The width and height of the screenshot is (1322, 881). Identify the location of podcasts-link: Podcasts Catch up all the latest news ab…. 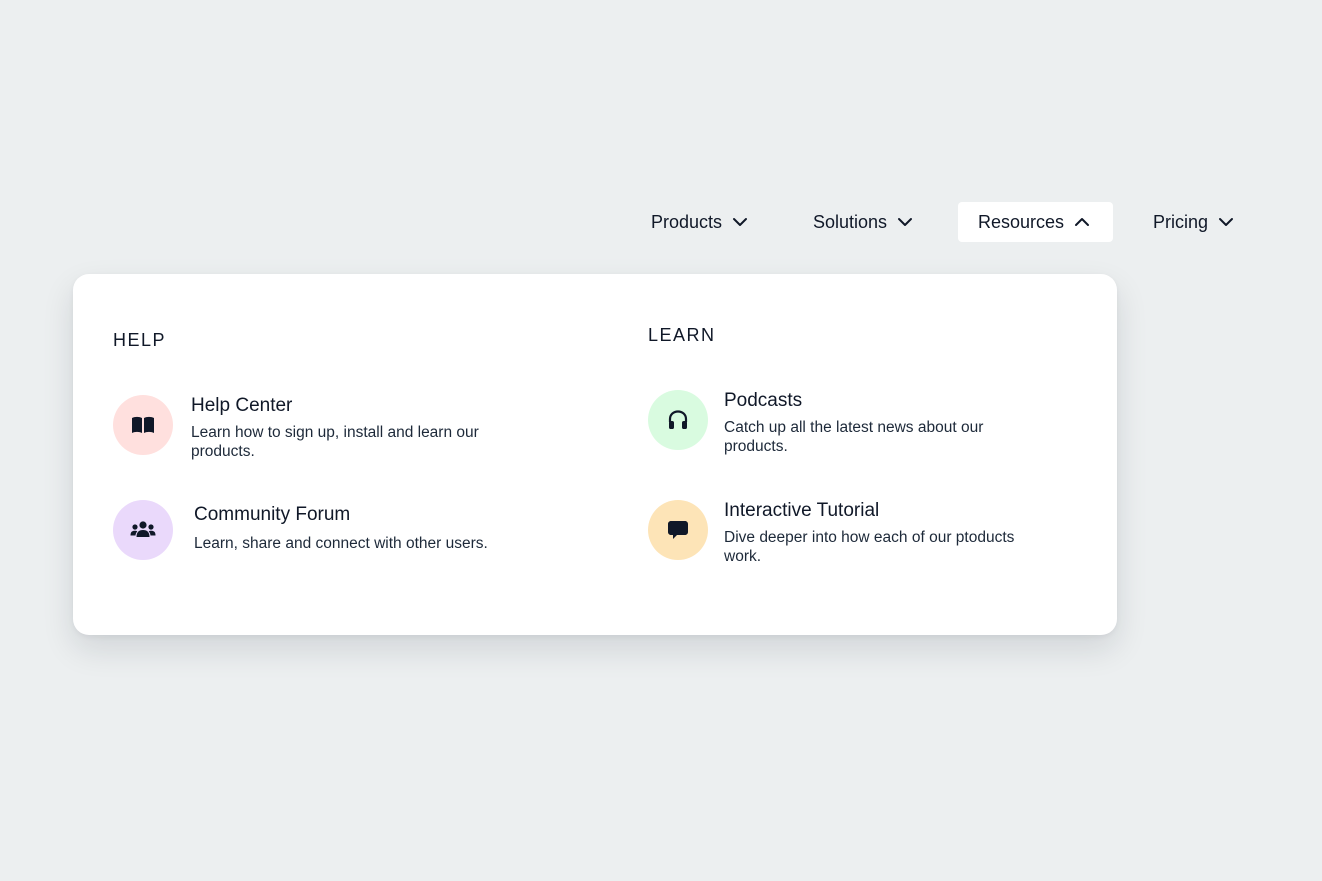
(858, 422).